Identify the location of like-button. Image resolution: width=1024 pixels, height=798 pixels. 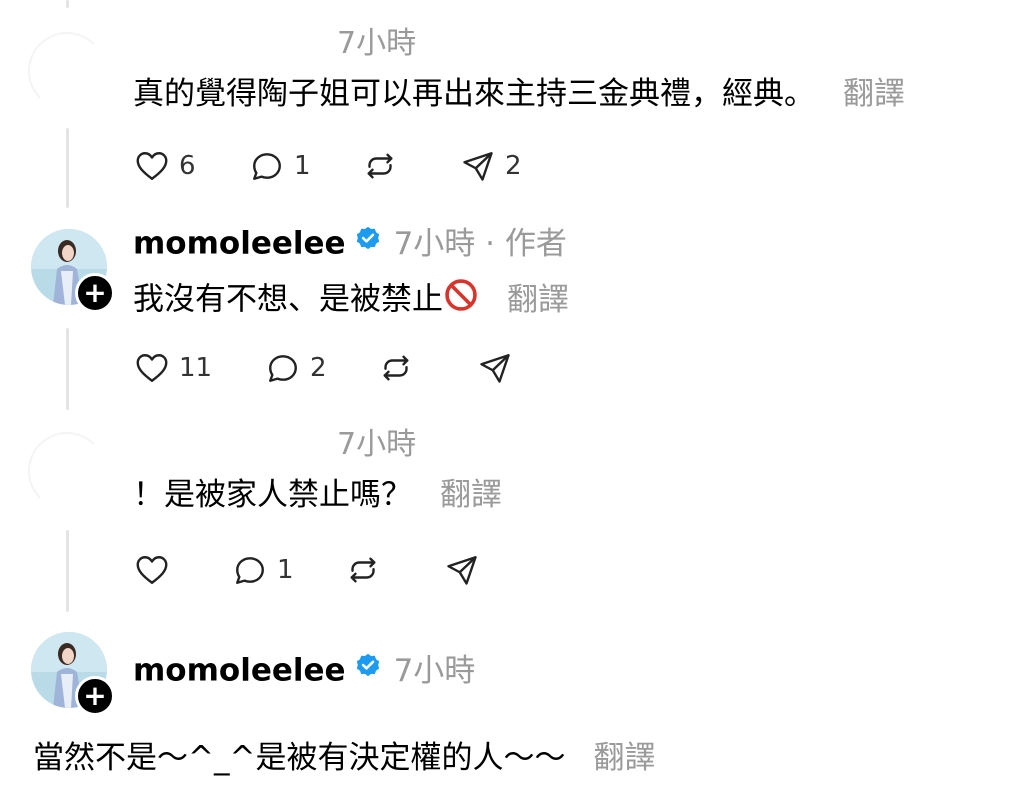
(152, 570).